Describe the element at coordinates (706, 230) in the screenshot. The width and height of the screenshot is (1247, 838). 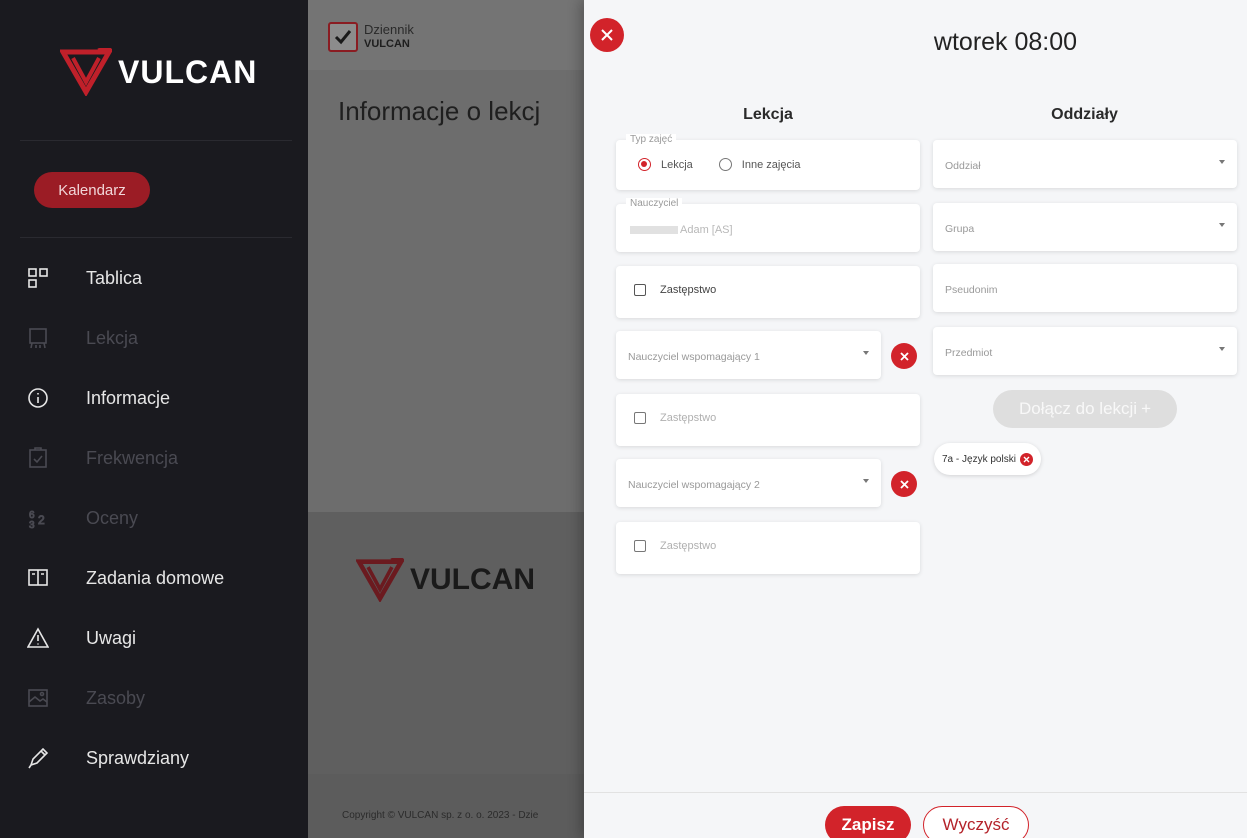
I see `teacher-value: Adam [AS]` at that location.